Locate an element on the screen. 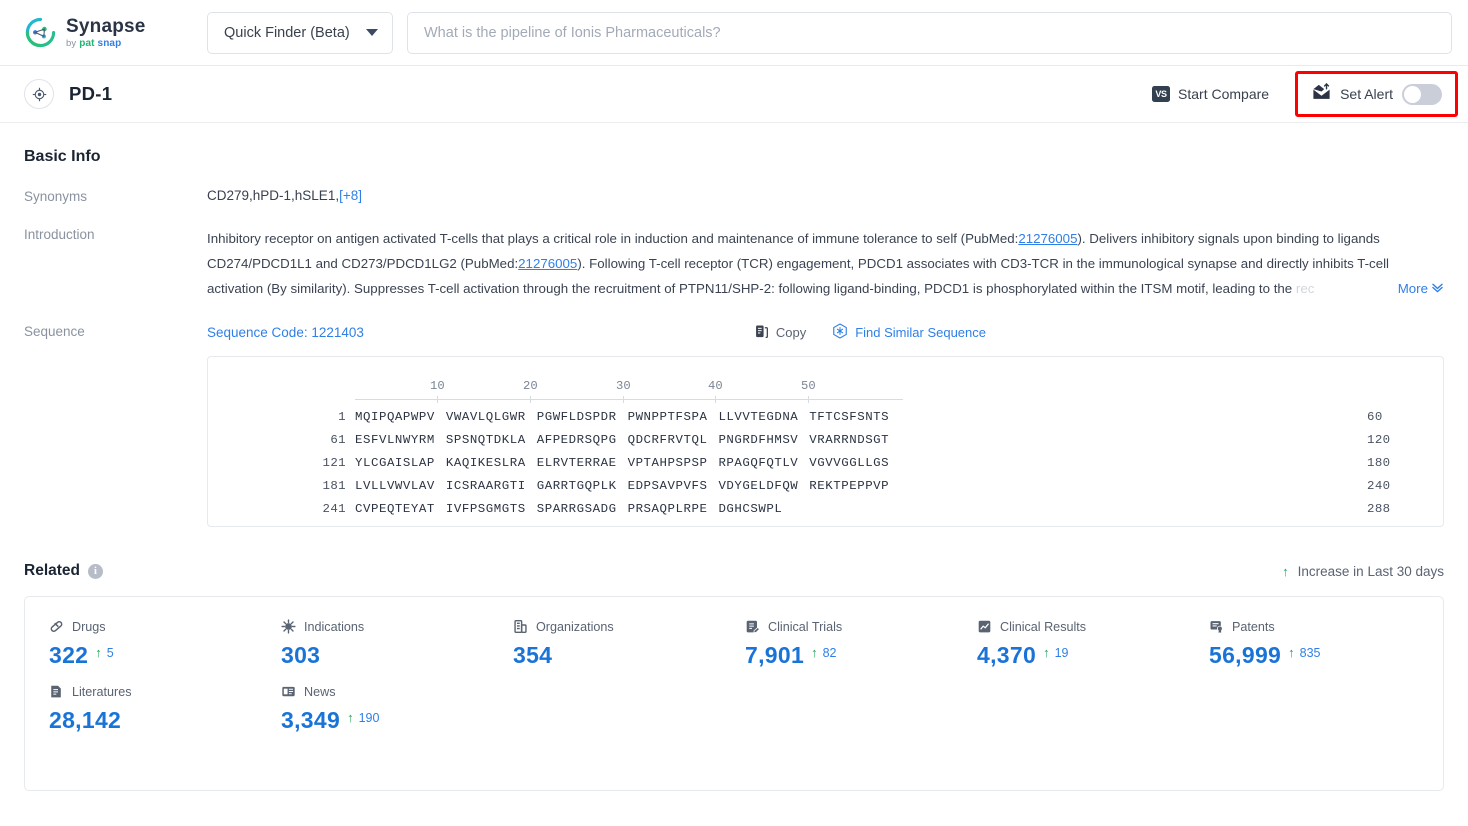 The width and height of the screenshot is (1468, 826). start-compare-button: VS Start Compare is located at coordinates (1210, 94).